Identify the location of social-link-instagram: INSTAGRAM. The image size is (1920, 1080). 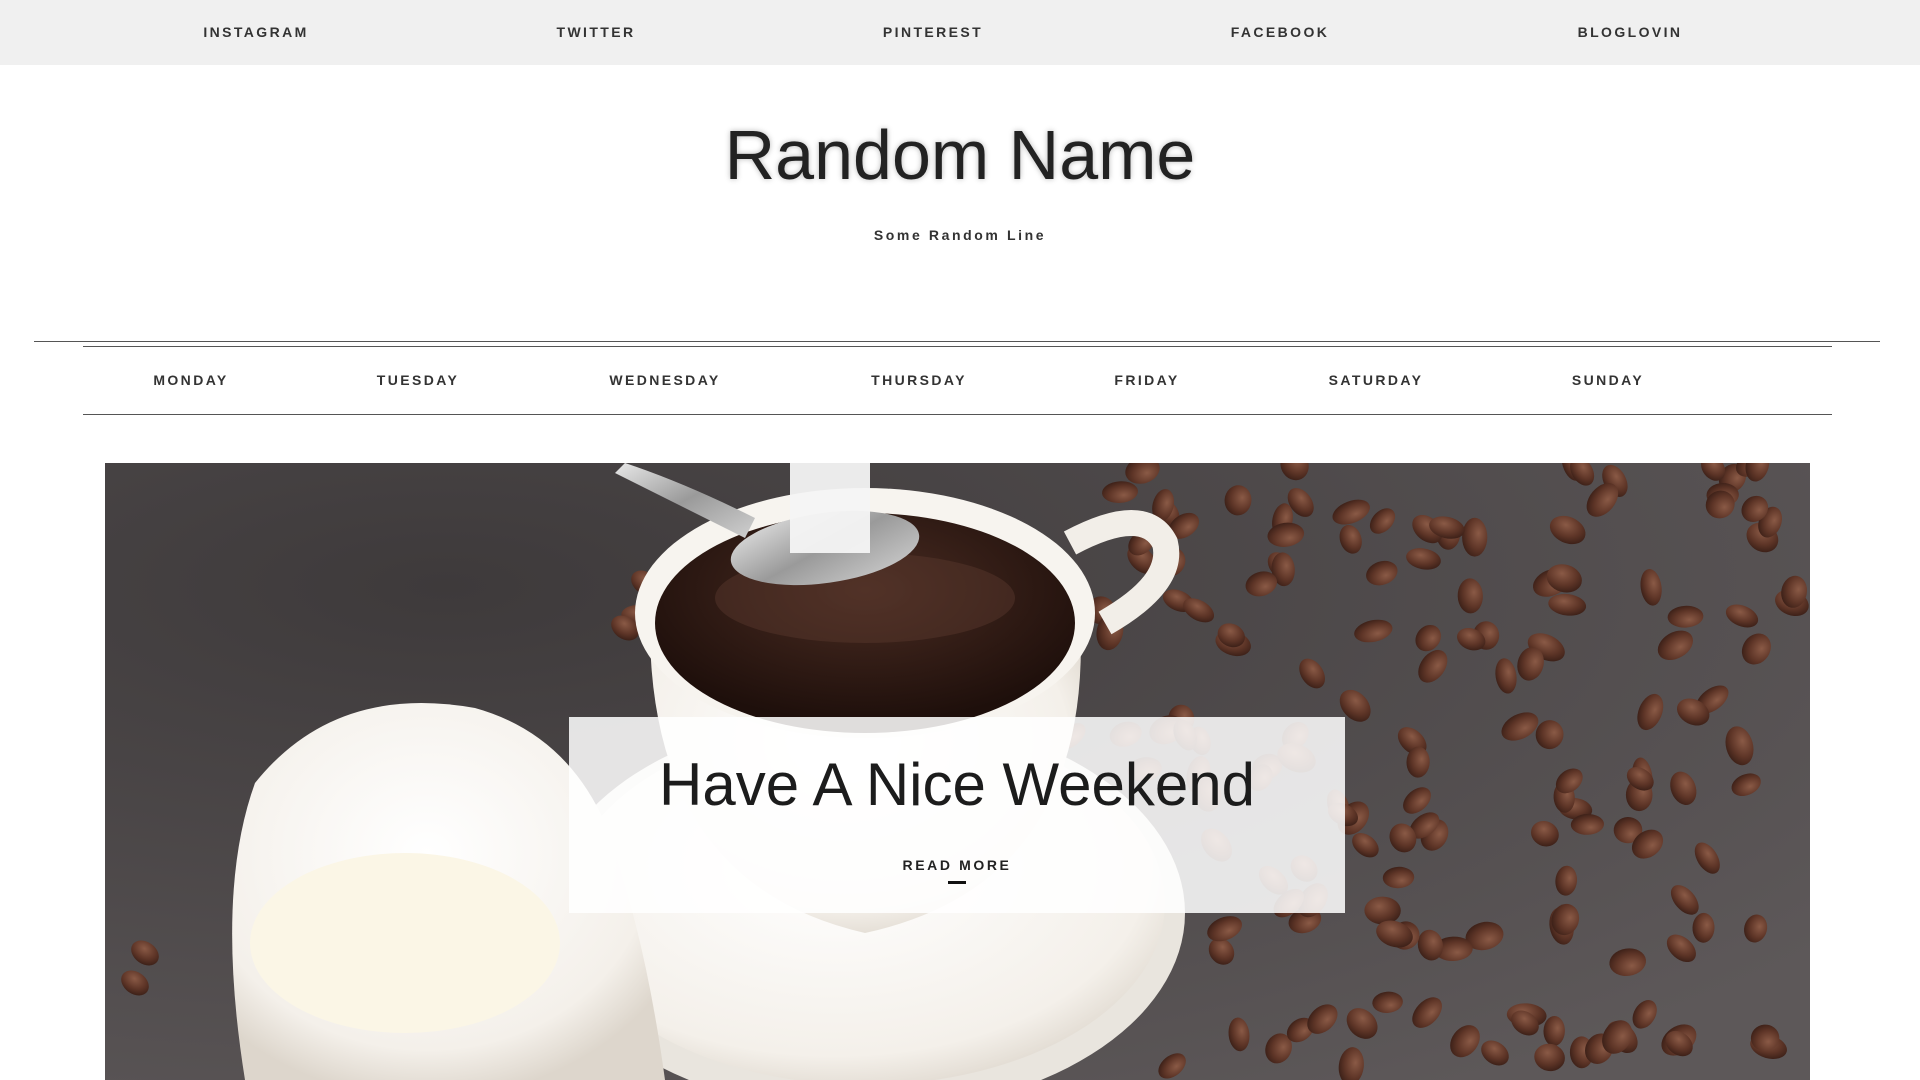
(255, 32).